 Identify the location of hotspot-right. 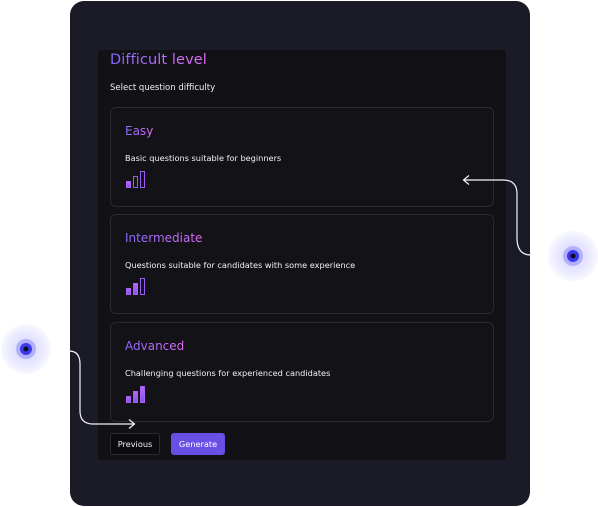
(573, 256).